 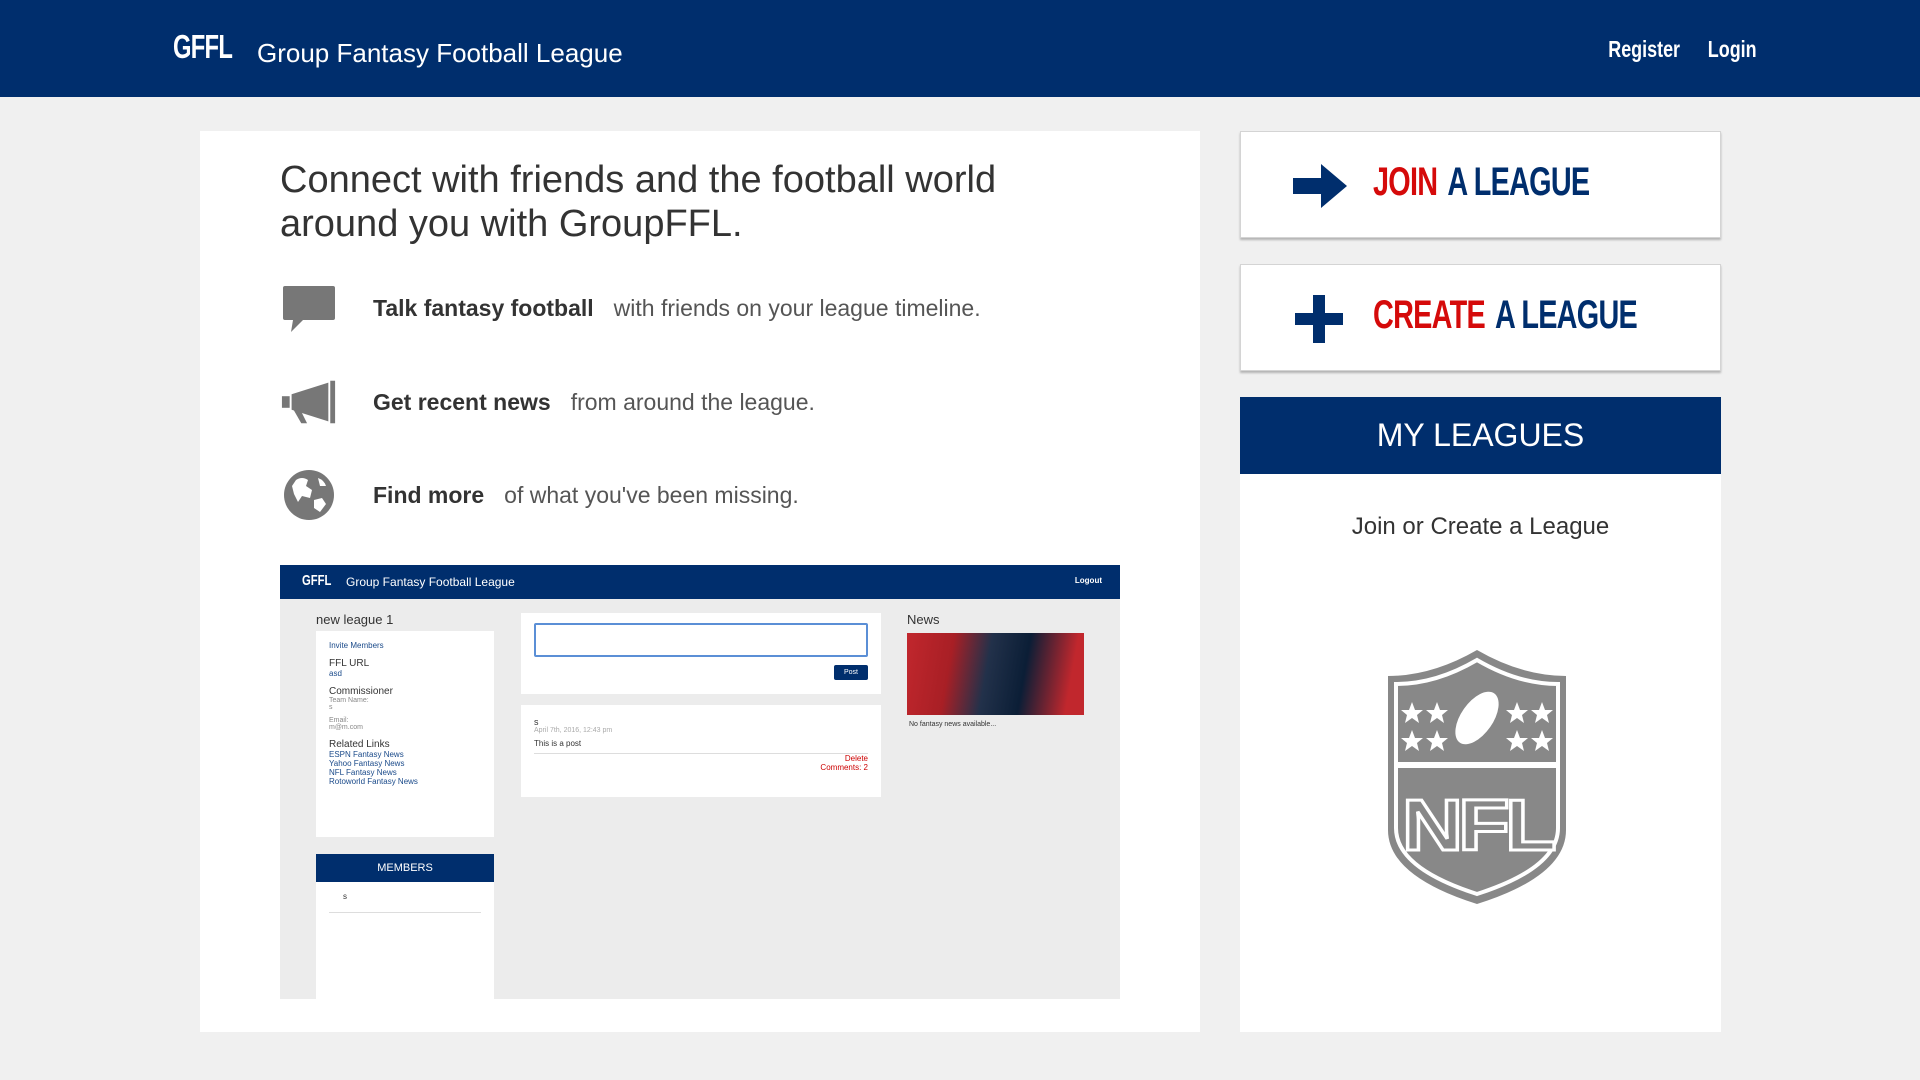 What do you see at coordinates (363, 772) in the screenshot?
I see `preview-link-nfl: NFL Fantasy News` at bounding box center [363, 772].